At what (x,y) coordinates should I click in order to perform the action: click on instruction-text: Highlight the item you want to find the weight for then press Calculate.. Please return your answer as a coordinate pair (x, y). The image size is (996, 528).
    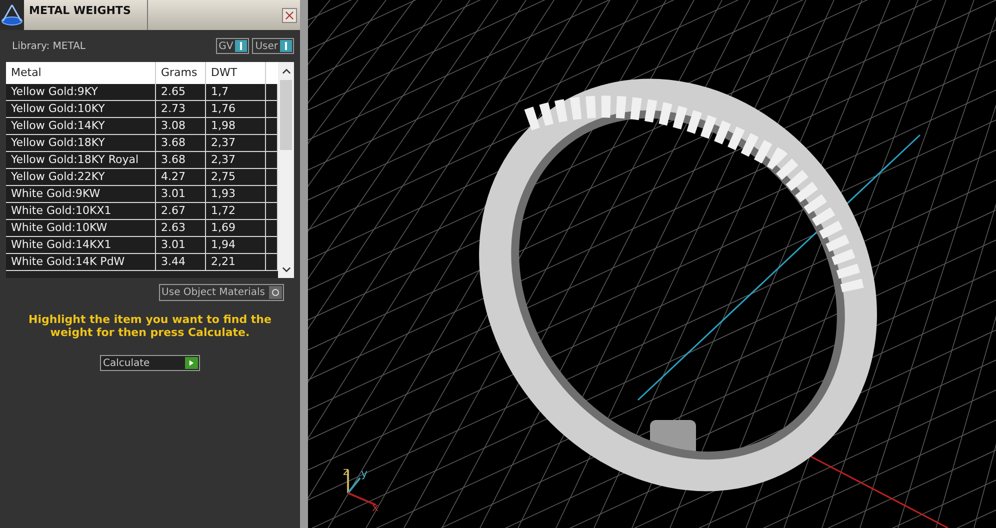
    Looking at the image, I should click on (150, 326).